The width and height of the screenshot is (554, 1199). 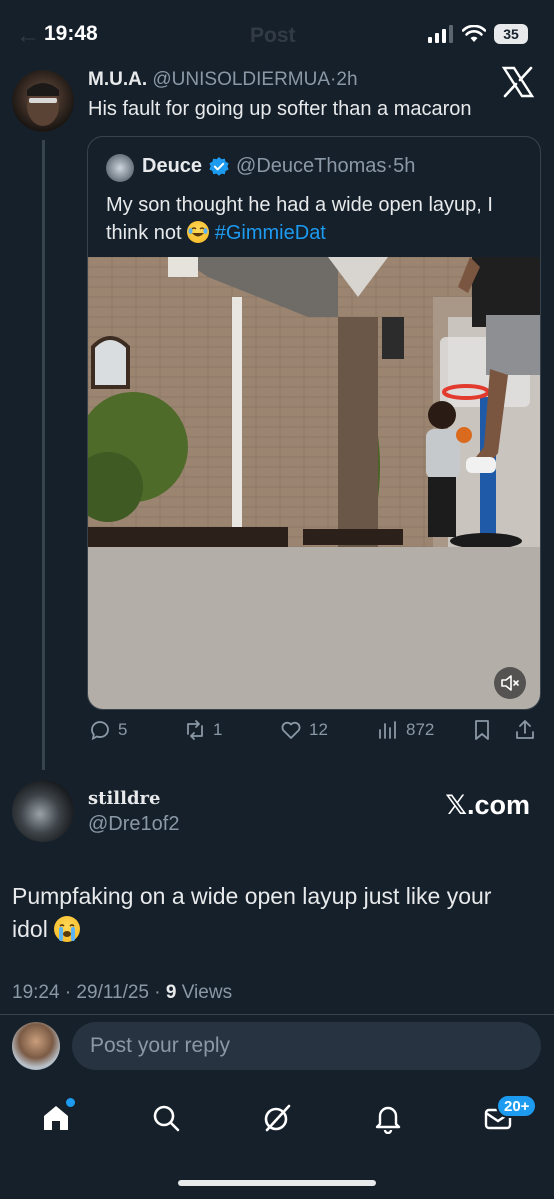 I want to click on tweet-time: 5h, so click(x=404, y=166).